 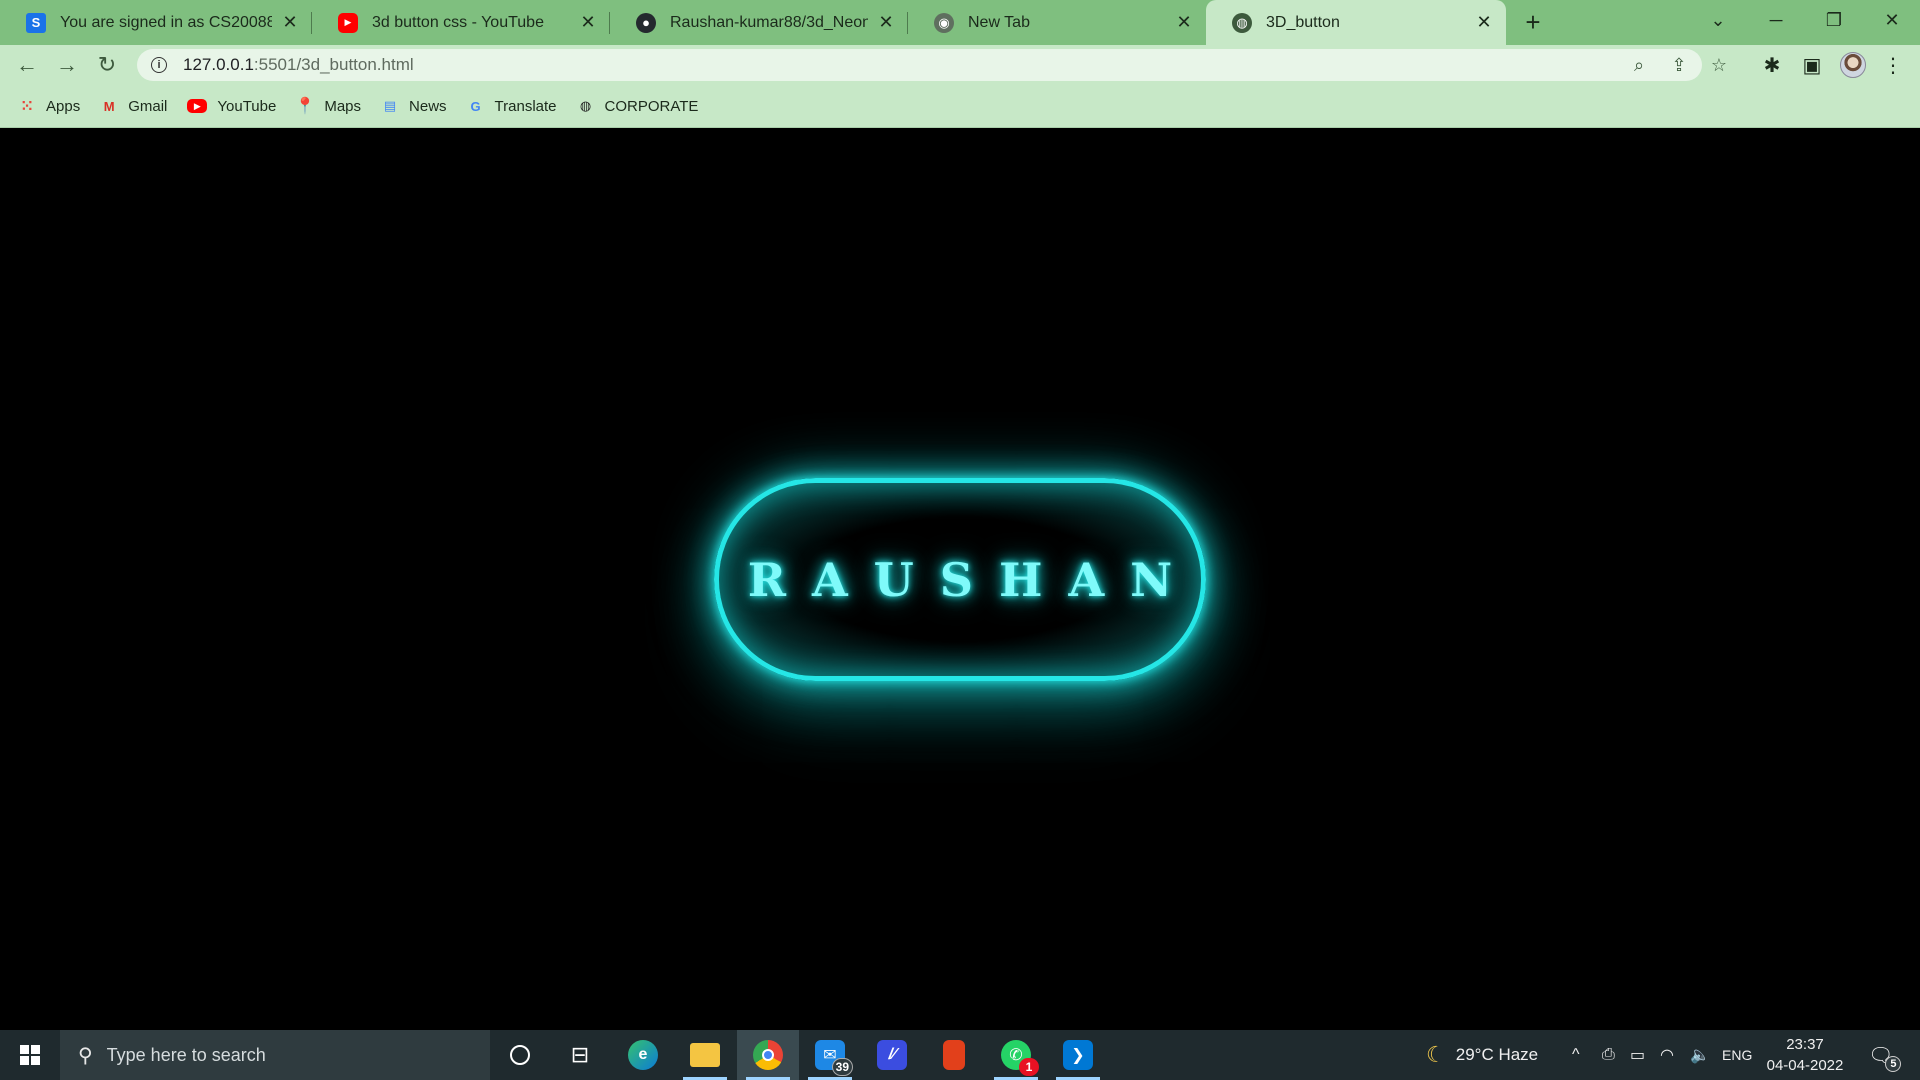 I want to click on minimize-button: ─, so click(x=1776, y=20).